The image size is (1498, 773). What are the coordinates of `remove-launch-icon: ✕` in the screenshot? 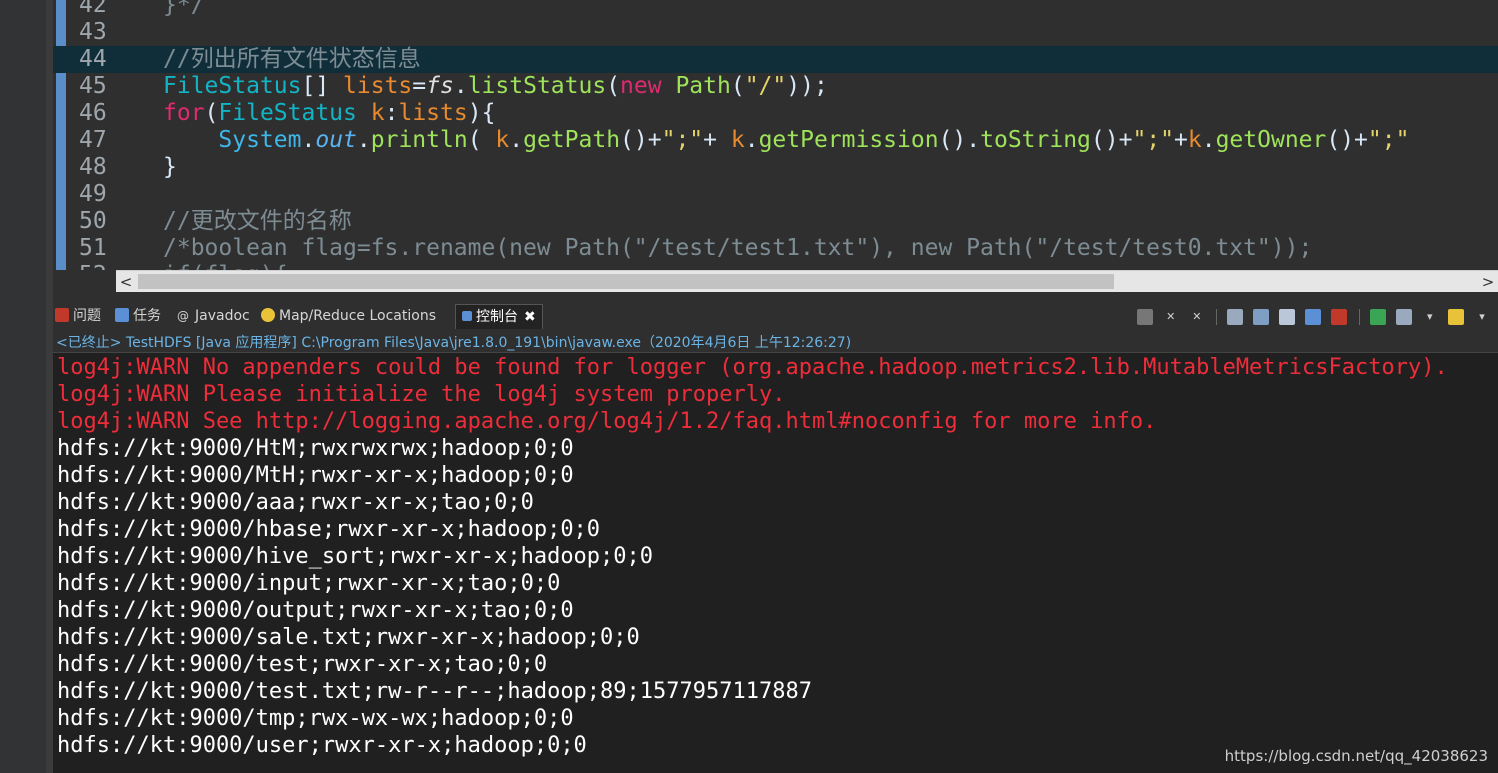 It's located at (1171, 317).